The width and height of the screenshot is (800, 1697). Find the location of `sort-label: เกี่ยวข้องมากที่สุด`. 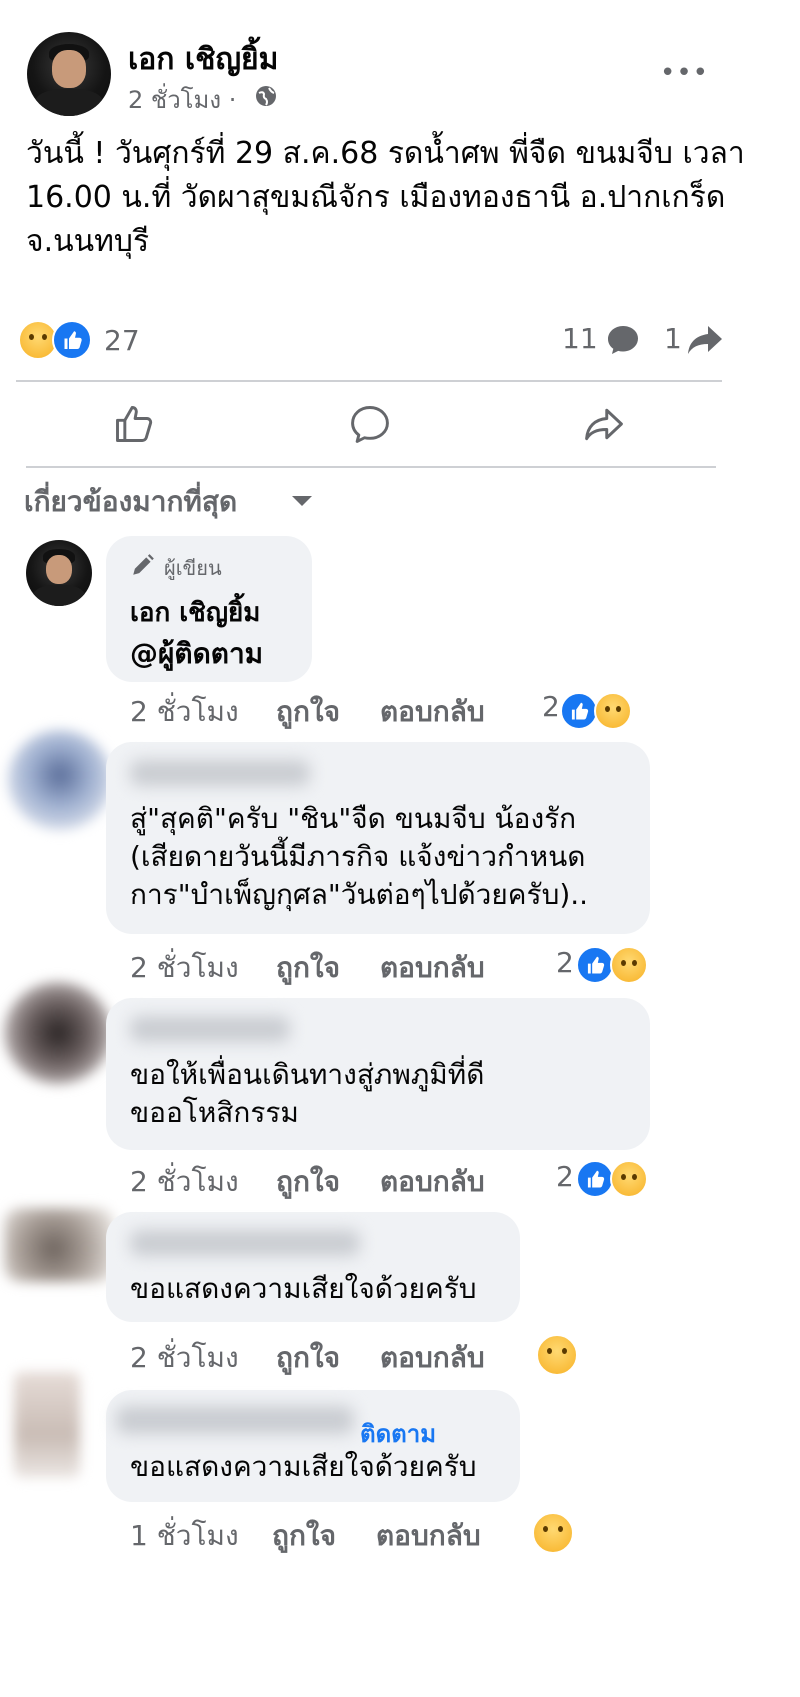

sort-label: เกี่ยวข้องมากที่สุด is located at coordinates (131, 501).